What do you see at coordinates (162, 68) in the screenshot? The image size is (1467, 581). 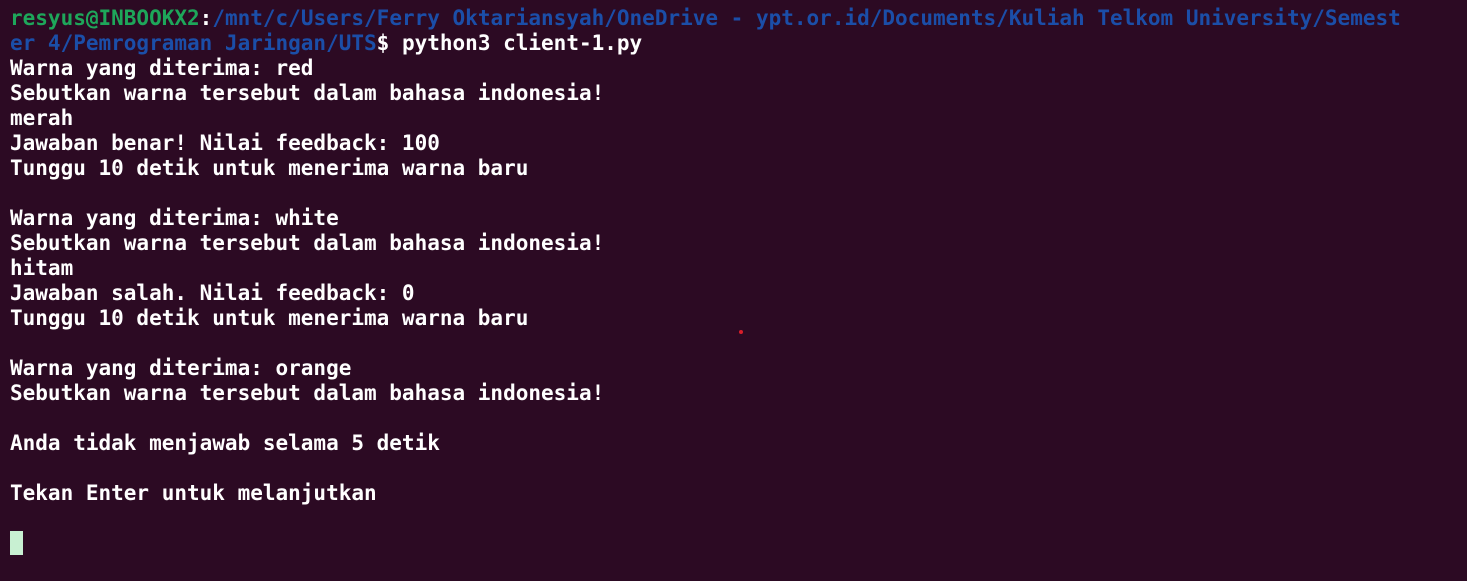 I see `output-line: Warna yang diterima: red` at bounding box center [162, 68].